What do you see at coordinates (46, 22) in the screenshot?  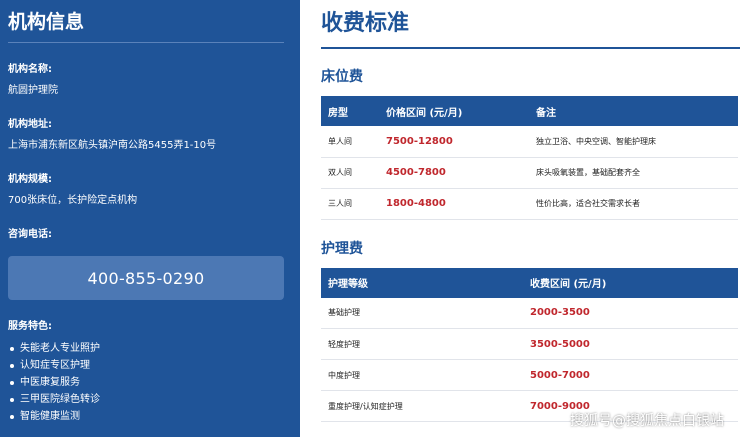 I see `institution-info-title: 机构信息` at bounding box center [46, 22].